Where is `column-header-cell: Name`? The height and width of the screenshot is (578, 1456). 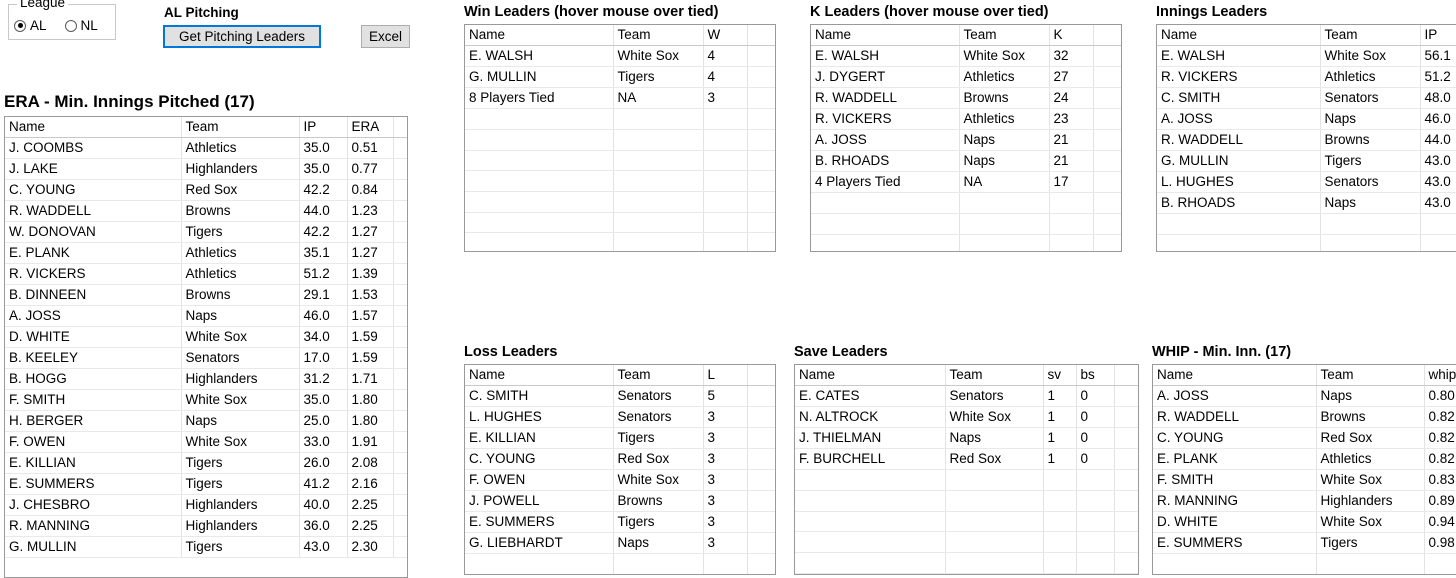
column-header-cell: Name is located at coordinates (1235, 376).